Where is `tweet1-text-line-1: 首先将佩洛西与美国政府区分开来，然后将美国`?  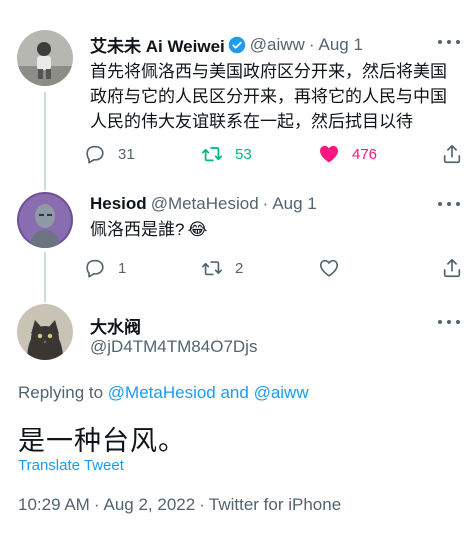 tweet1-text-line-1: 首先将佩洛西与美国政府区分开来，然后将美国 is located at coordinates (268, 71).